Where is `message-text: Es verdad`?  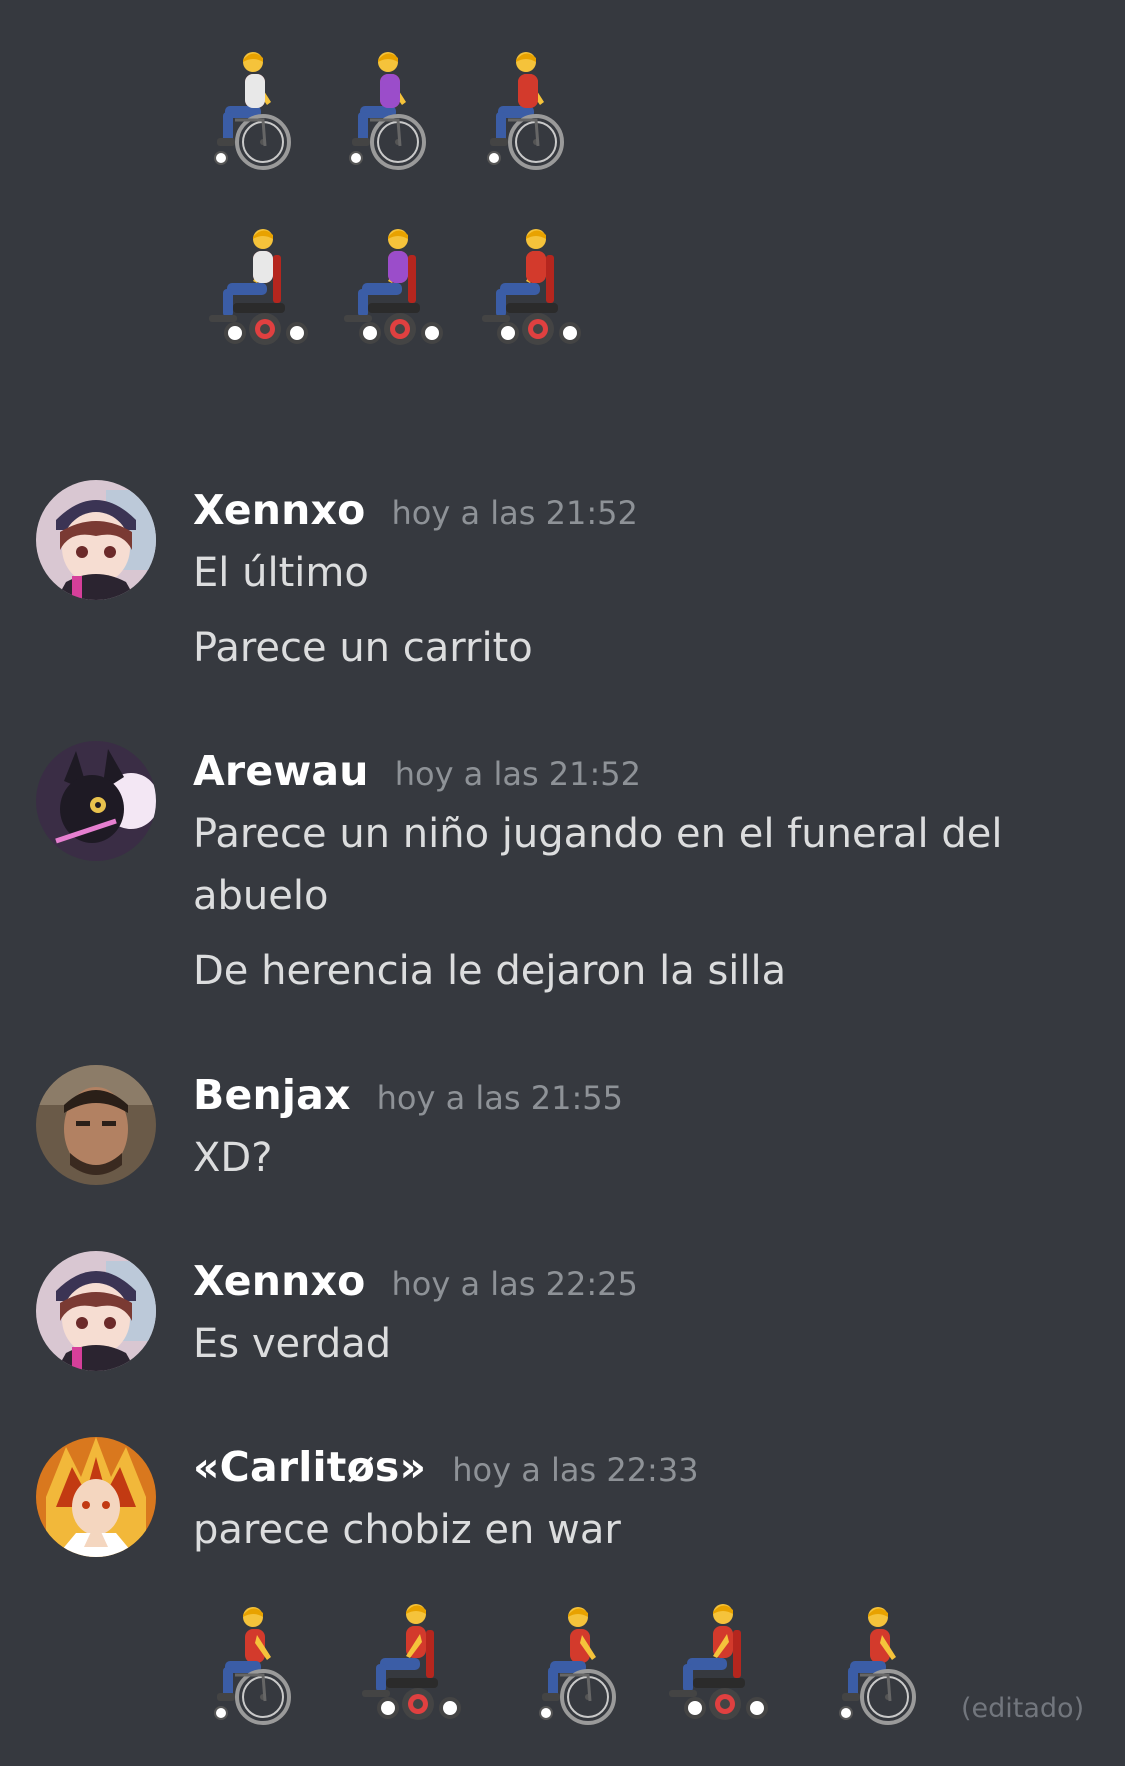 message-text: Es verdad is located at coordinates (292, 1344).